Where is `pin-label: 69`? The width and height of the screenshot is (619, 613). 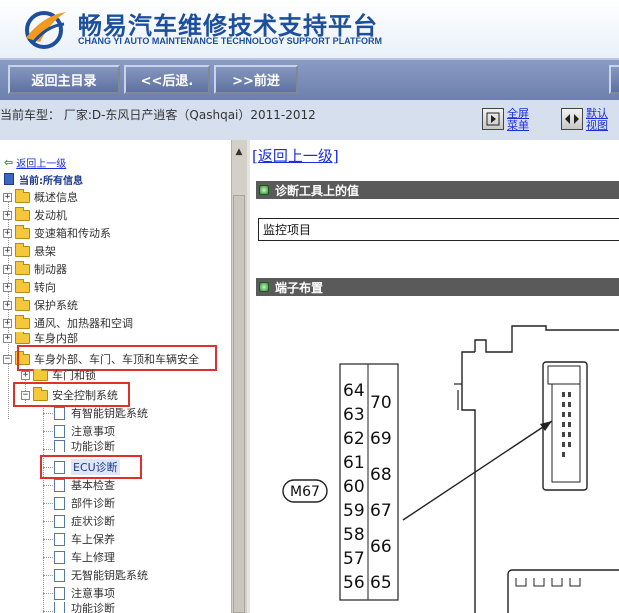 pin-label: 69 is located at coordinates (381, 439).